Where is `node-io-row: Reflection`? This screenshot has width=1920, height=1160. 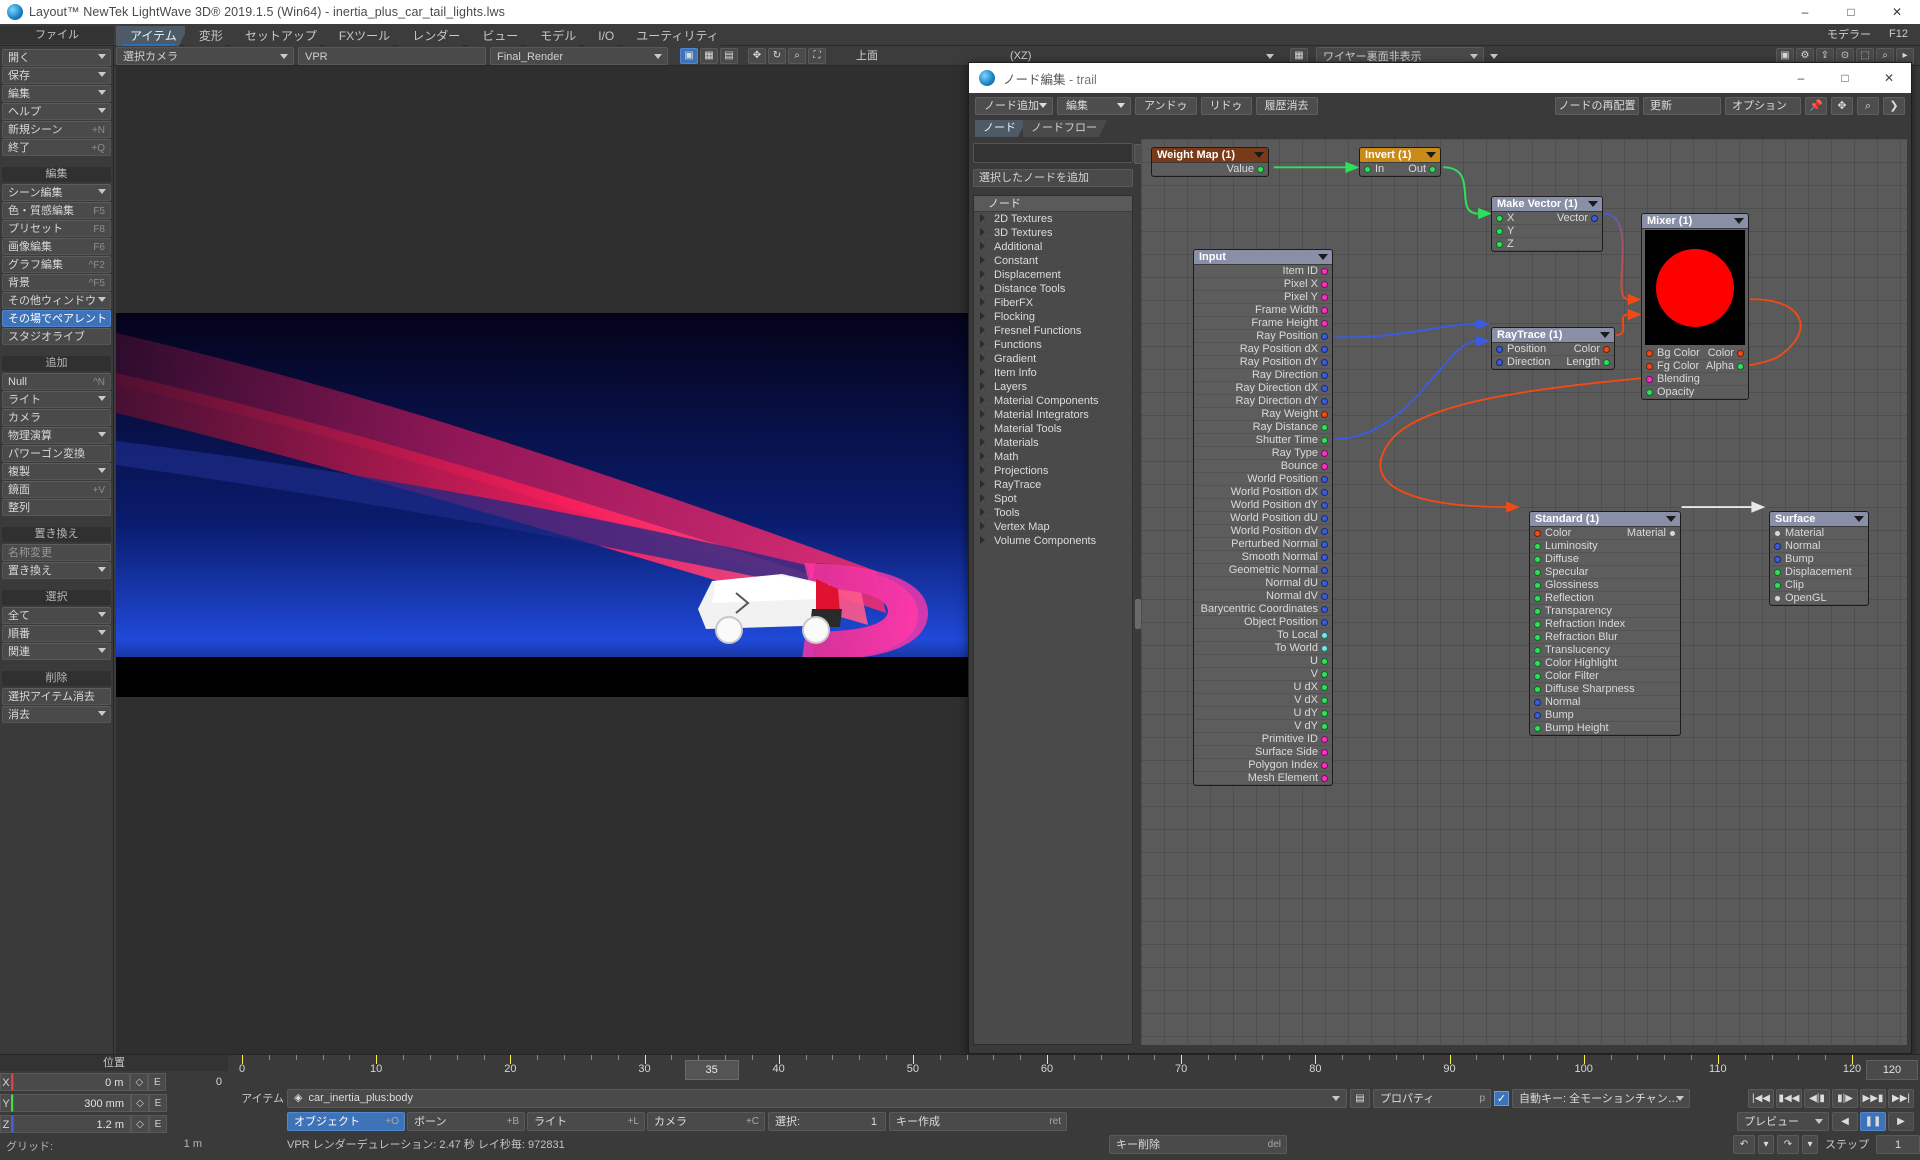 node-io-row: Reflection is located at coordinates (1605, 598).